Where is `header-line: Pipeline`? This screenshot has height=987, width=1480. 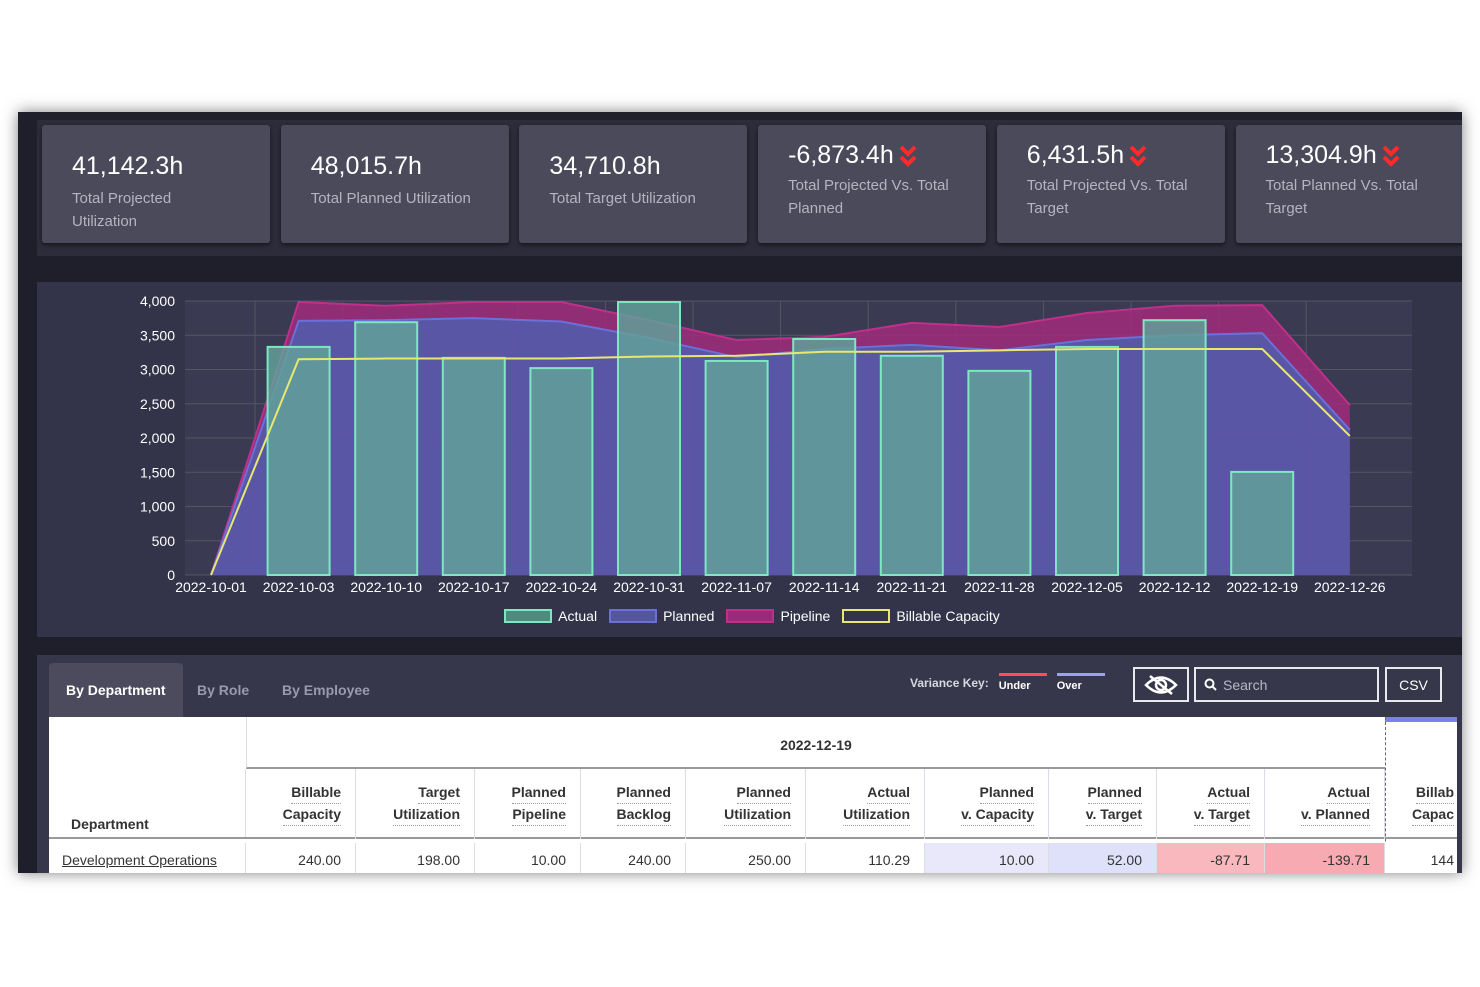
header-line: Pipeline is located at coordinates (539, 815).